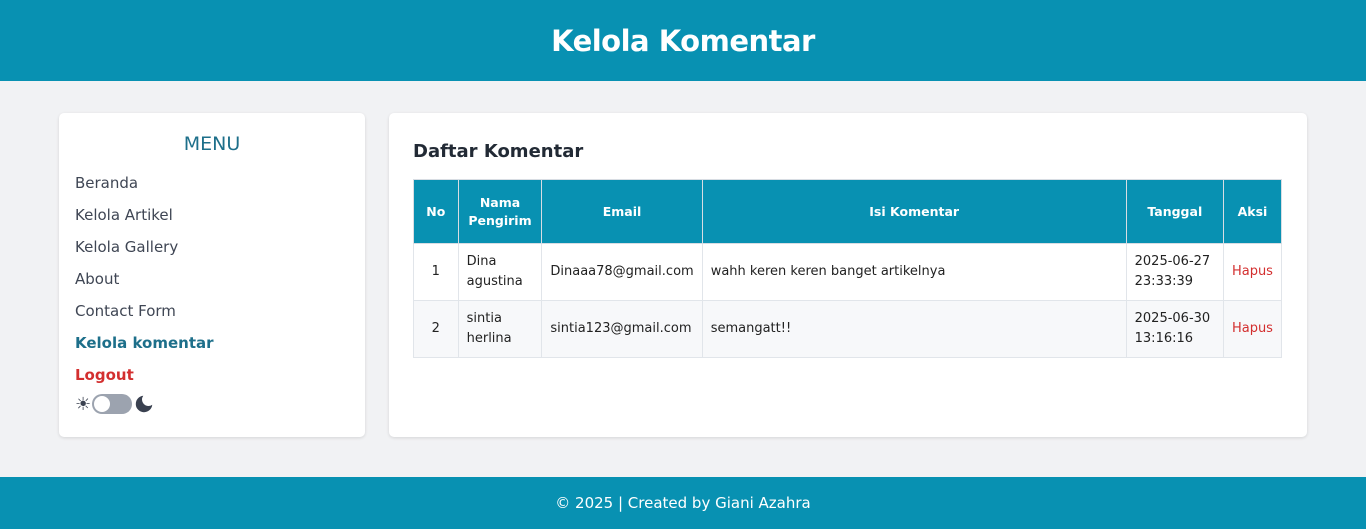 The height and width of the screenshot is (529, 1366). I want to click on footer-text: © 2025 | Created by Giani Azahra, so click(683, 503).